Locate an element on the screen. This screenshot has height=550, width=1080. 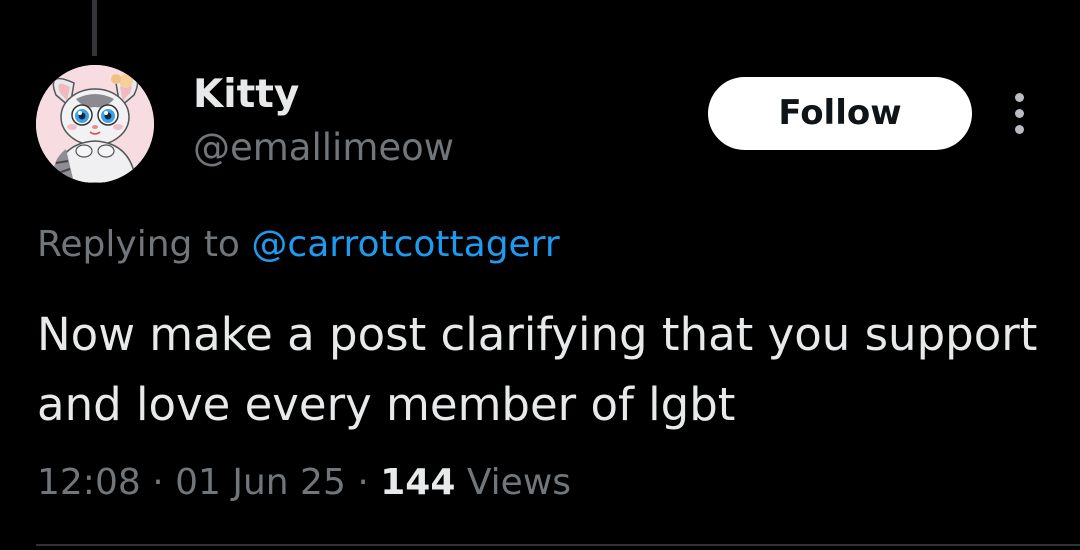
avatar is located at coordinates (95, 124).